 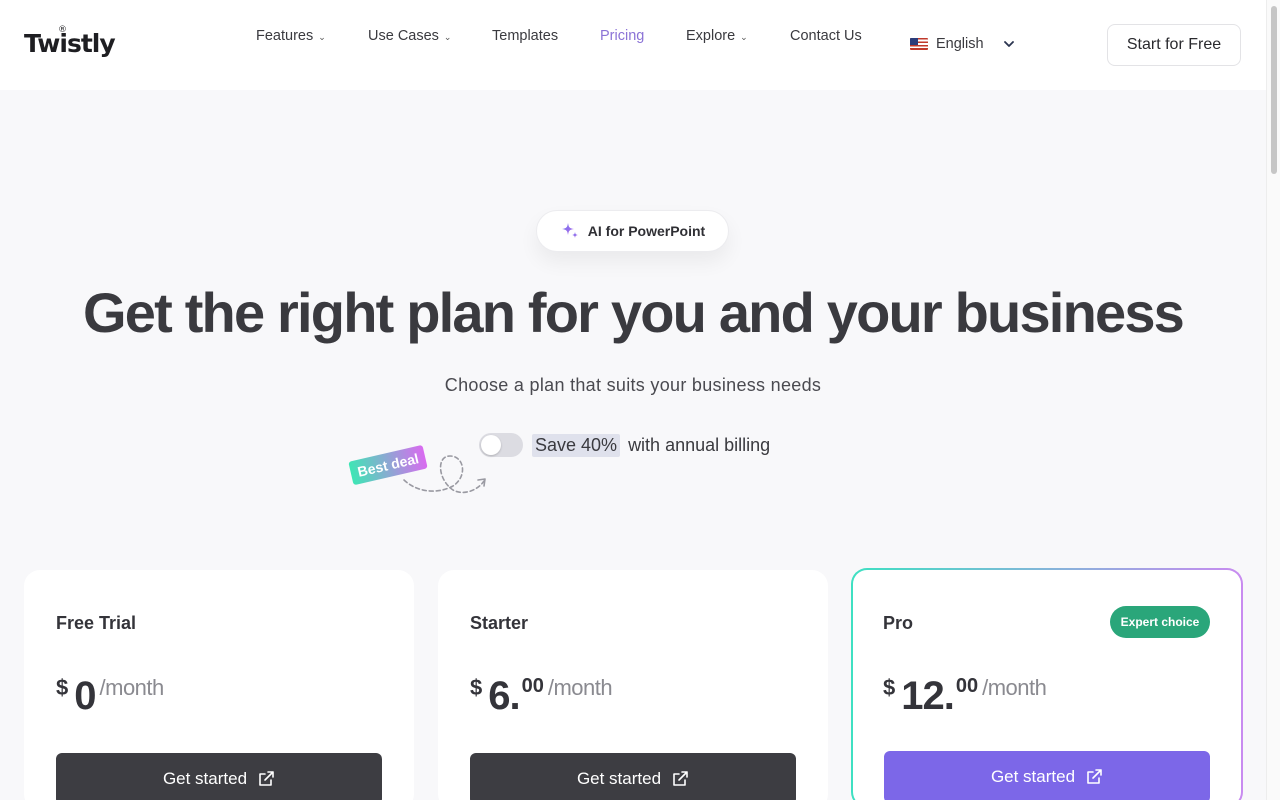 What do you see at coordinates (285, 36) in the screenshot?
I see `nav-item-label: Features` at bounding box center [285, 36].